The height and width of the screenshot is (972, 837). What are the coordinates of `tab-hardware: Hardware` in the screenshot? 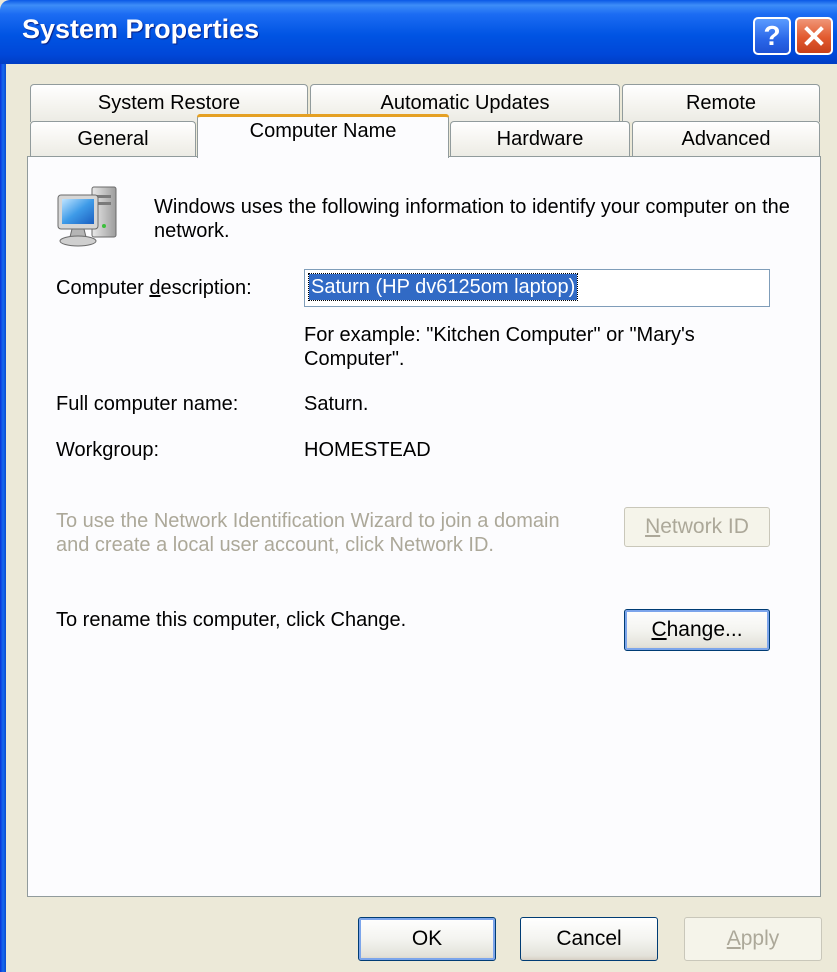 It's located at (540, 139).